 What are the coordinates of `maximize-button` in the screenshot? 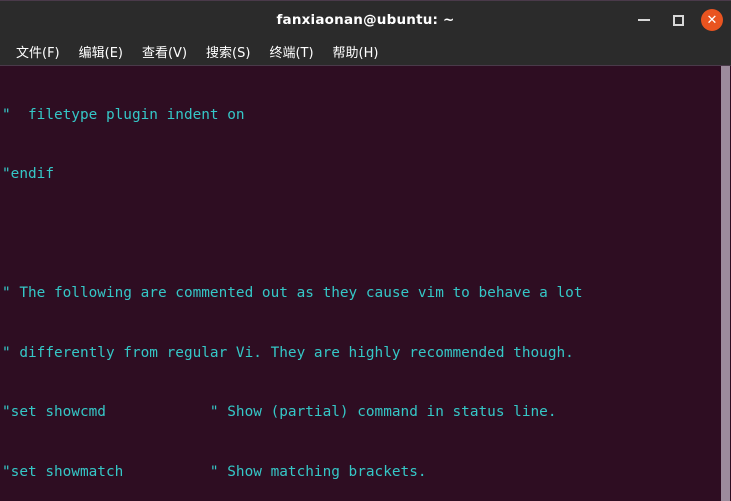 It's located at (678, 20).